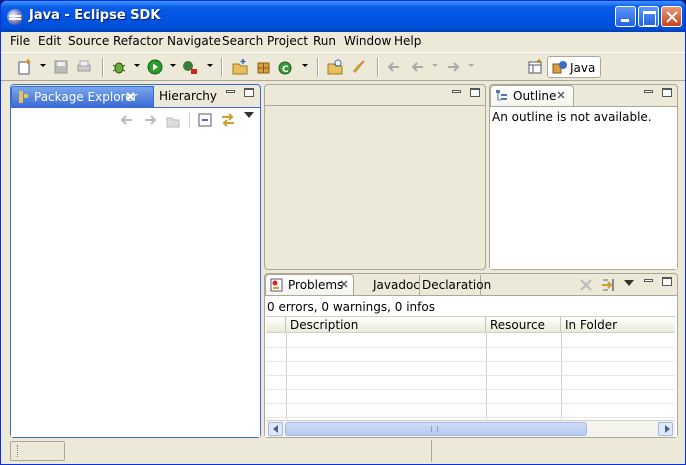 The width and height of the screenshot is (686, 465). What do you see at coordinates (43, 65) in the screenshot?
I see `new-dropdown-arrow-icon` at bounding box center [43, 65].